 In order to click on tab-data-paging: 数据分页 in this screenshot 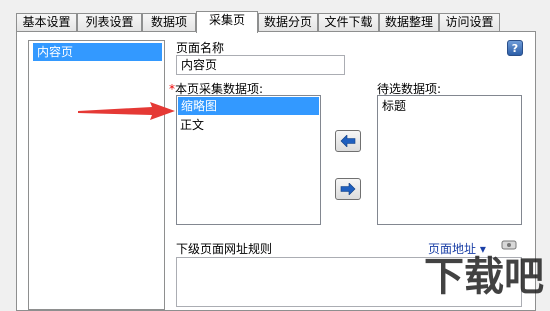, I will do `click(288, 22)`.